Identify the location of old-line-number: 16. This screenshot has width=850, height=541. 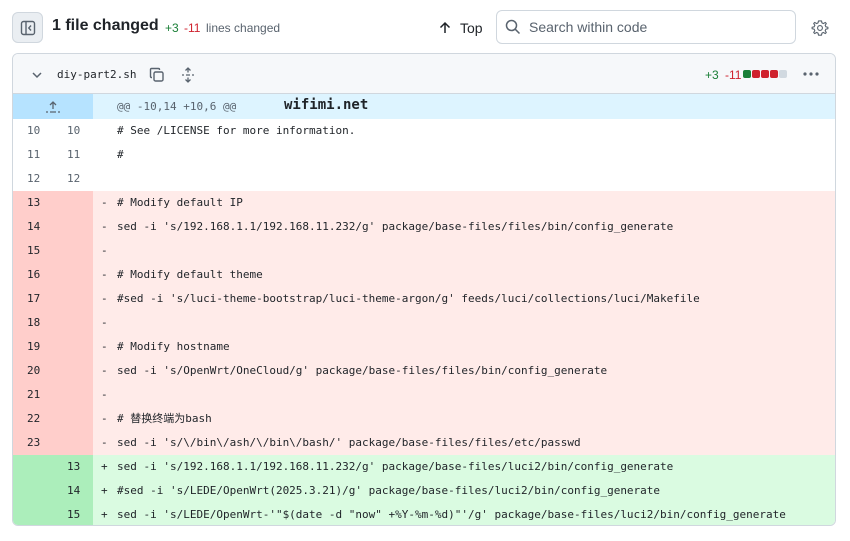
(33, 275).